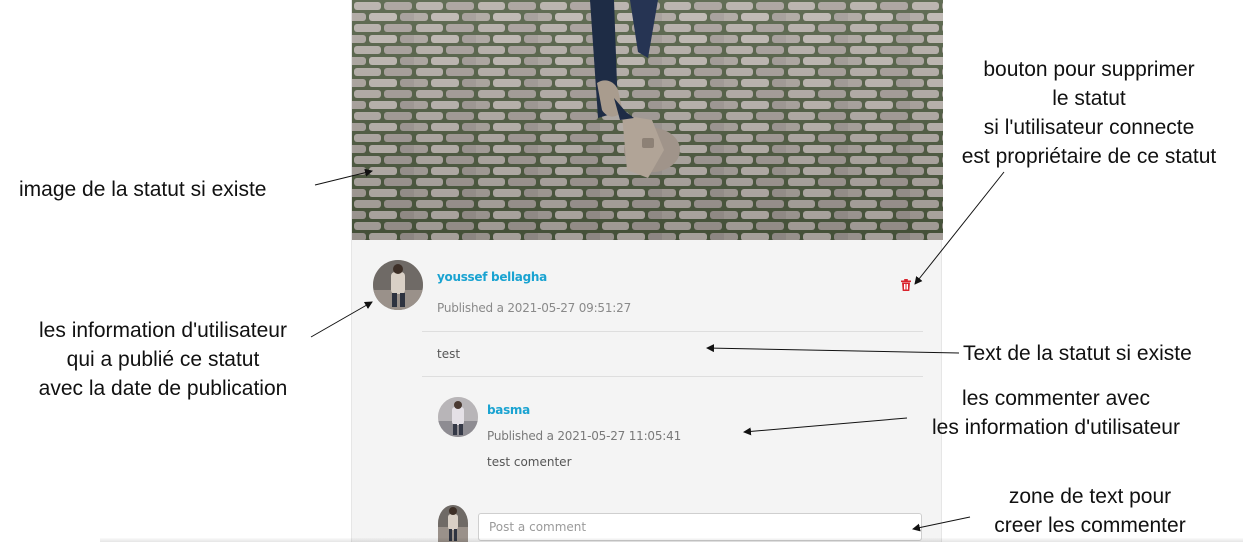 The height and width of the screenshot is (542, 1243). What do you see at coordinates (1056, 398) in the screenshot?
I see `annotation-line: les commenter avec` at bounding box center [1056, 398].